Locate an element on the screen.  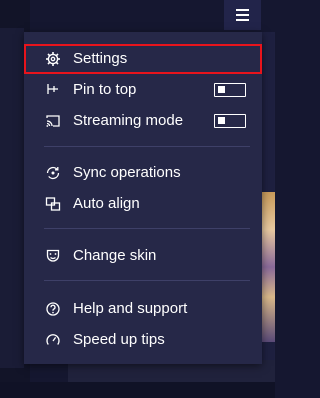
menu-item-label: Help and support is located at coordinates (130, 308).